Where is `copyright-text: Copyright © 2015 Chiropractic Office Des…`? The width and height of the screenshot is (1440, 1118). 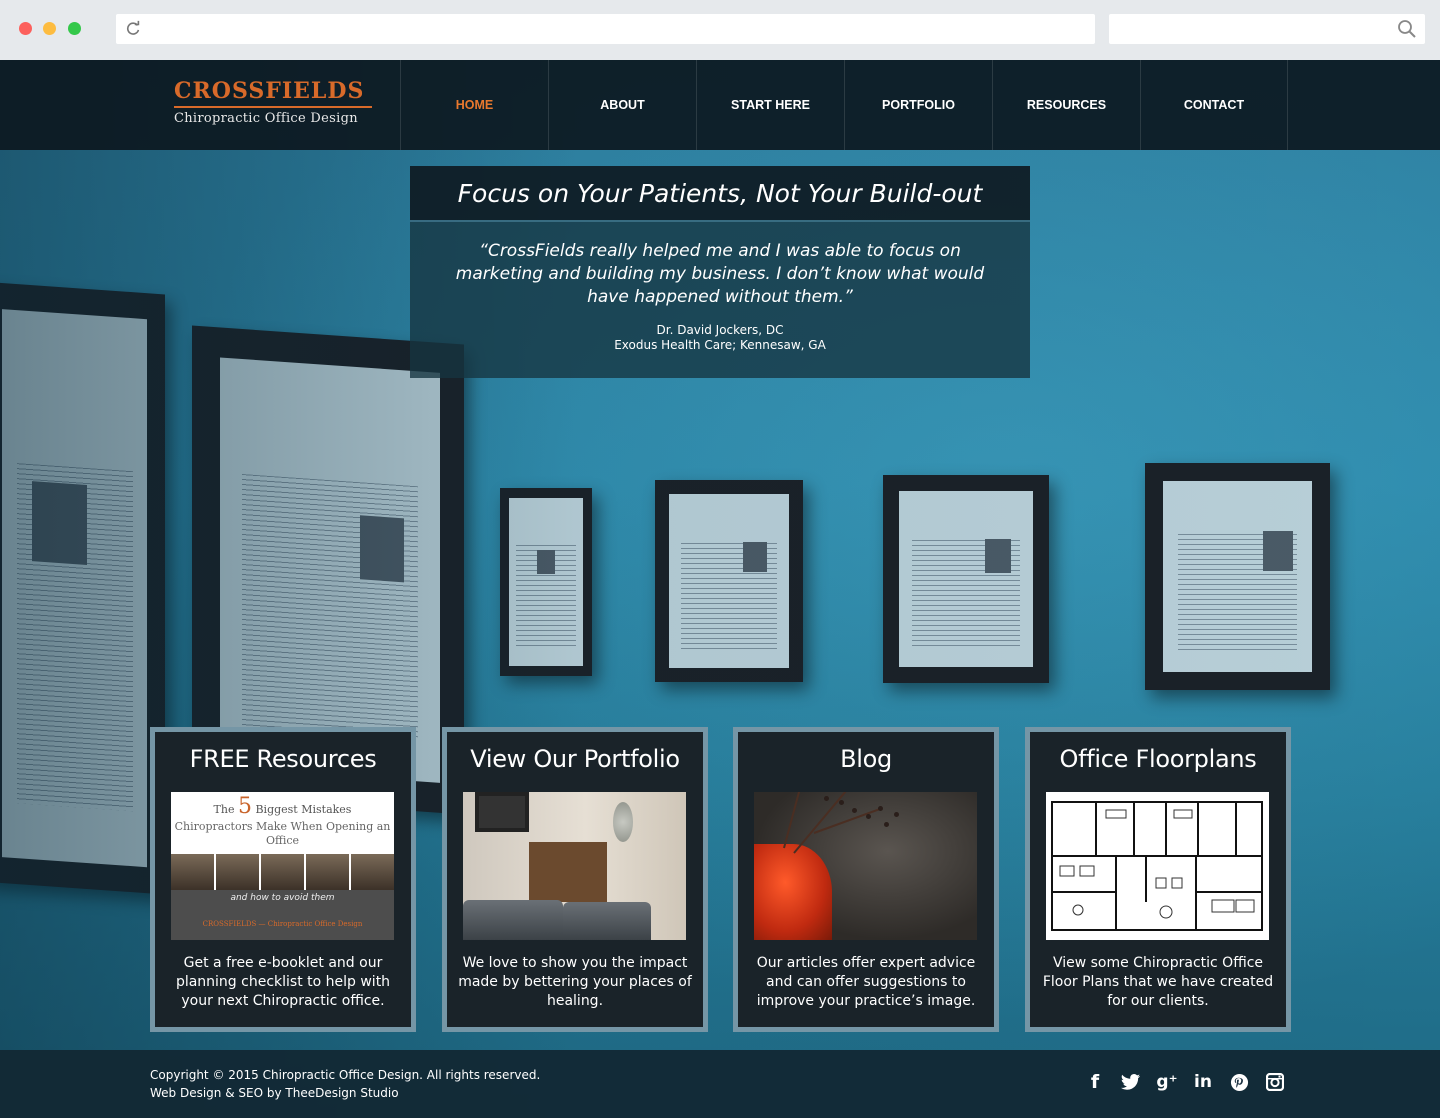
copyright-text: Copyright © 2015 Chiropractic Office Des… is located at coordinates (345, 1075).